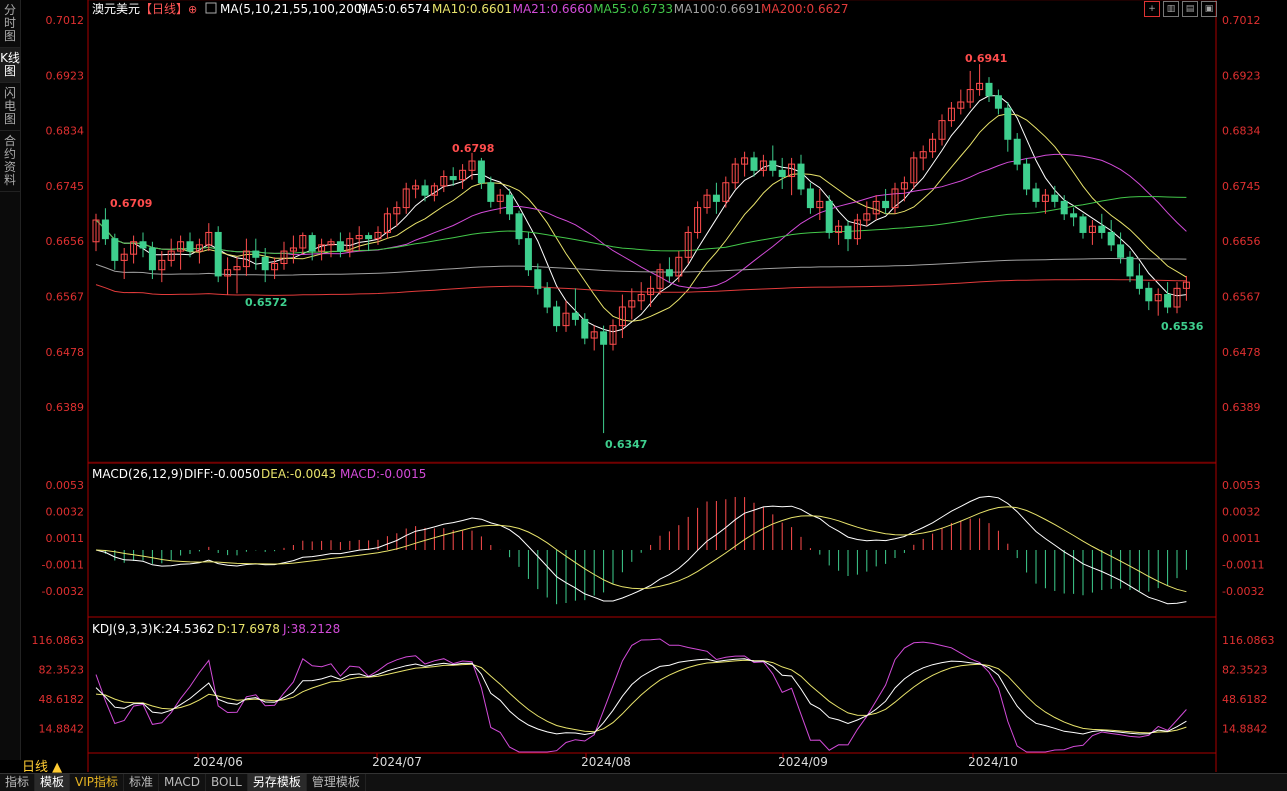 This screenshot has width=1287, height=791. I want to click on kdj-k-line, so click(641, 697).